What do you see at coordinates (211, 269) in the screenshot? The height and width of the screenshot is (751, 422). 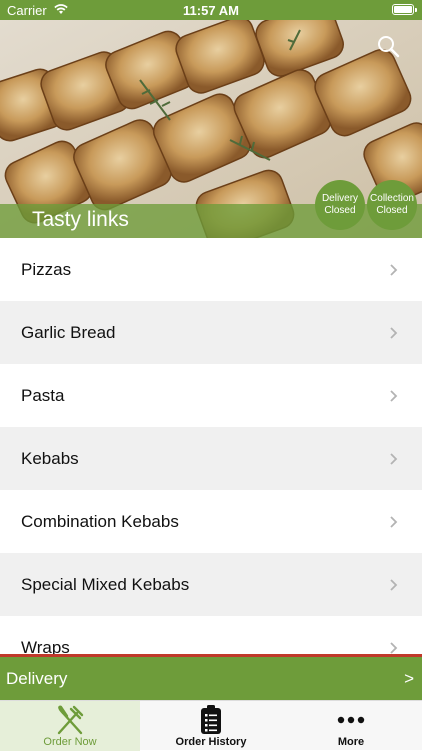 I see `category-row-pizzas: Pizzas` at bounding box center [211, 269].